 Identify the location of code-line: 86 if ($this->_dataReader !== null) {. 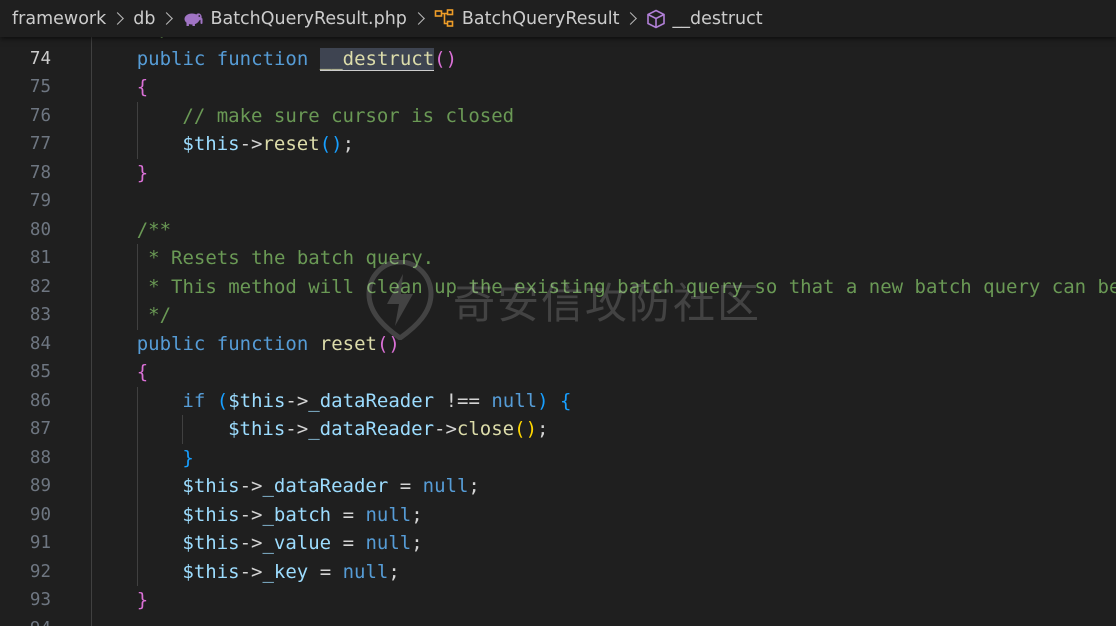
(558, 401).